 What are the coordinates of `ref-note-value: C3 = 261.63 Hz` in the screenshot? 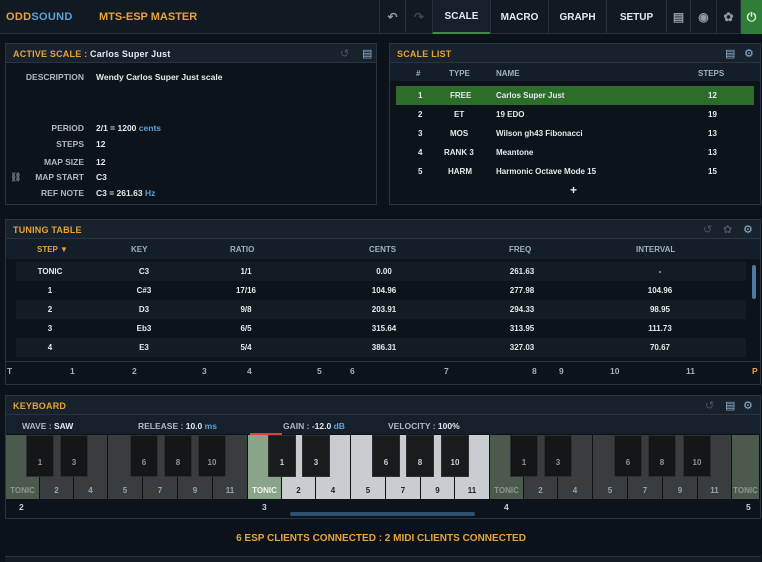 It's located at (125, 193).